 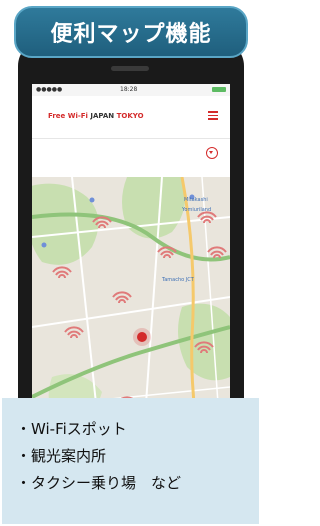 I want to click on map-label: Tamacho JCT, so click(x=178, y=280).